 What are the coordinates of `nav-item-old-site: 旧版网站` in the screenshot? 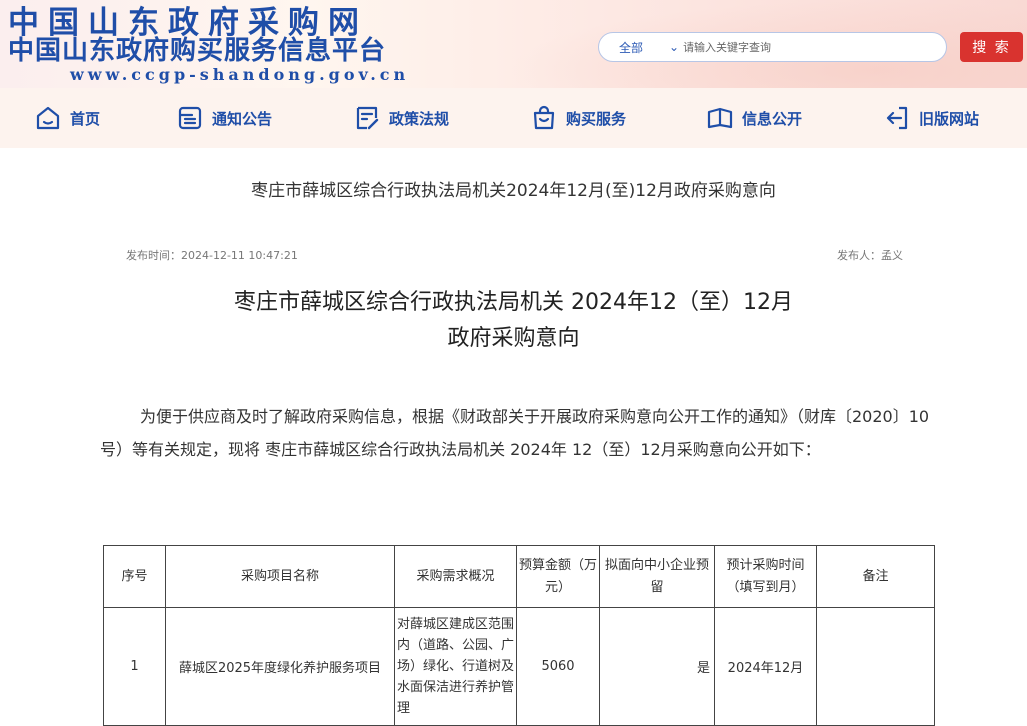 It's located at (931, 118).